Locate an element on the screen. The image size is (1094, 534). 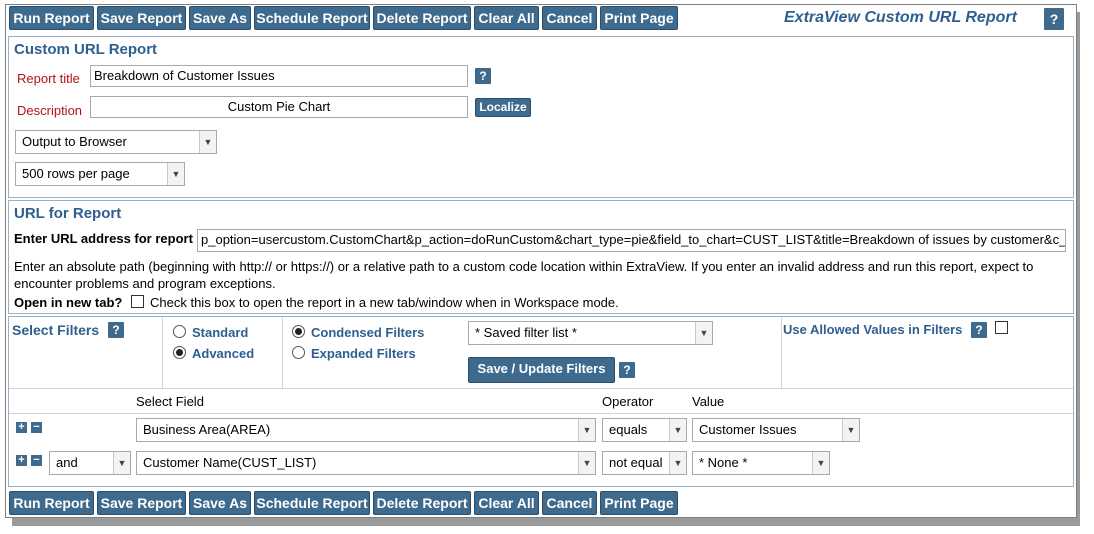
output-select-value: Output to Browser is located at coordinates (74, 141).